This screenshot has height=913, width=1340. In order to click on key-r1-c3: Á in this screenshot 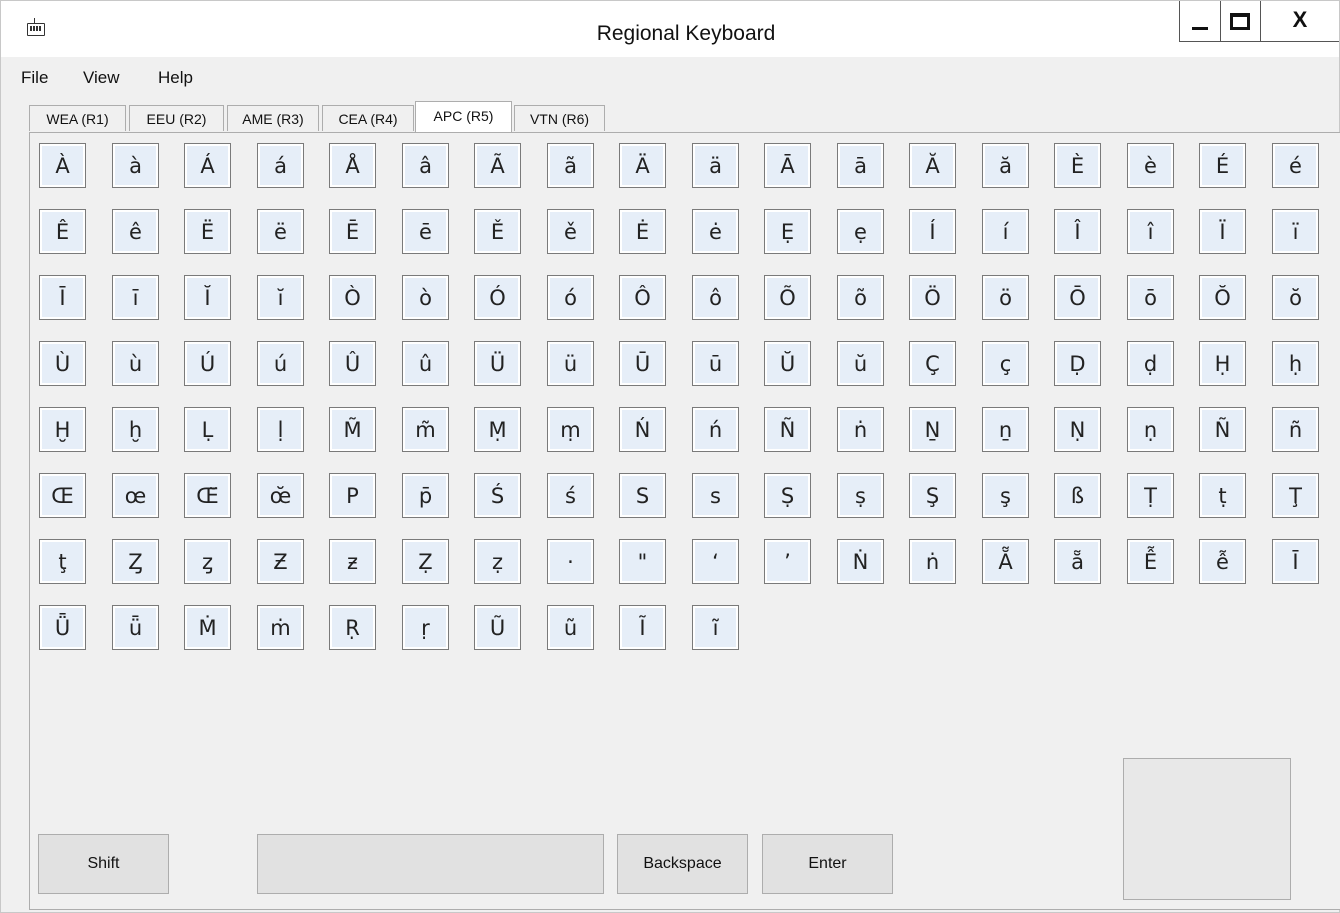, I will do `click(207, 165)`.